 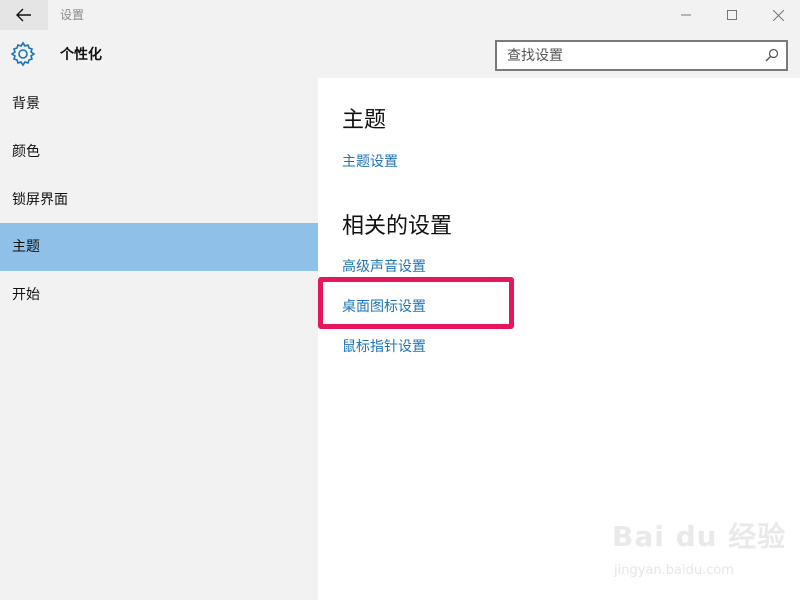 I want to click on sidebar-item-start: 开始, so click(x=159, y=295).